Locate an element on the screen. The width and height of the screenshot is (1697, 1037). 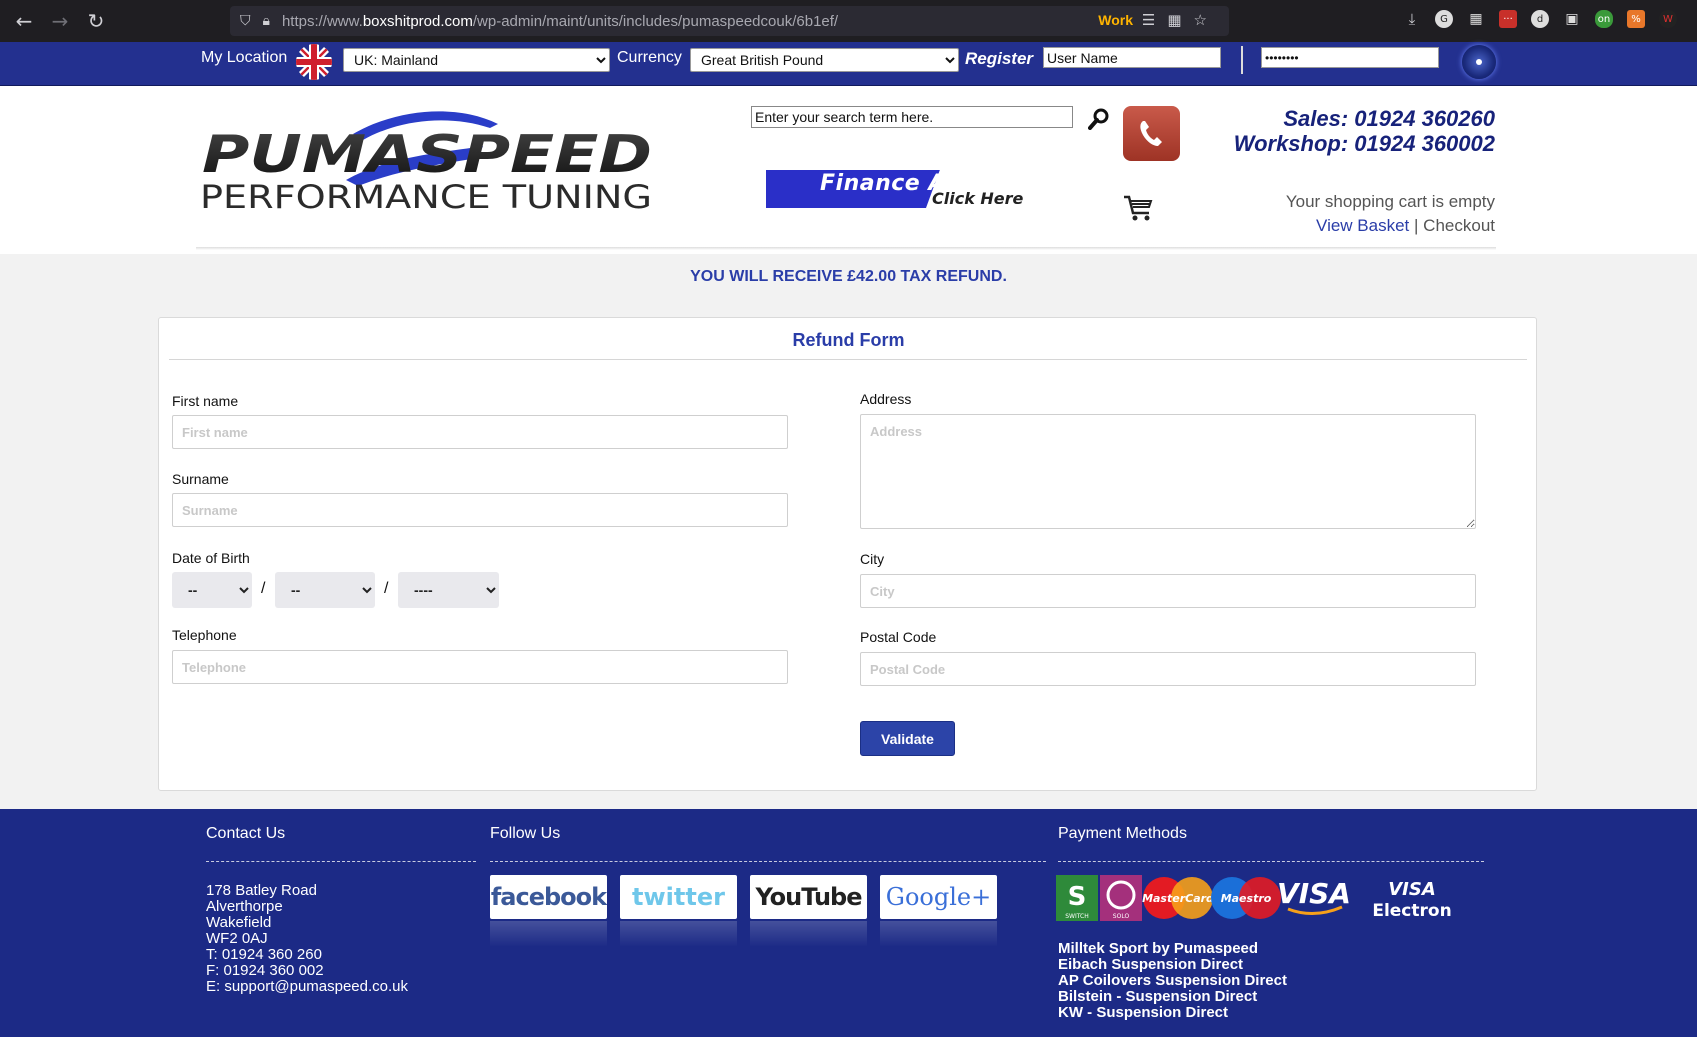
brand-link-milltek: Milltek Sport by Pumaspeed is located at coordinates (1172, 949).